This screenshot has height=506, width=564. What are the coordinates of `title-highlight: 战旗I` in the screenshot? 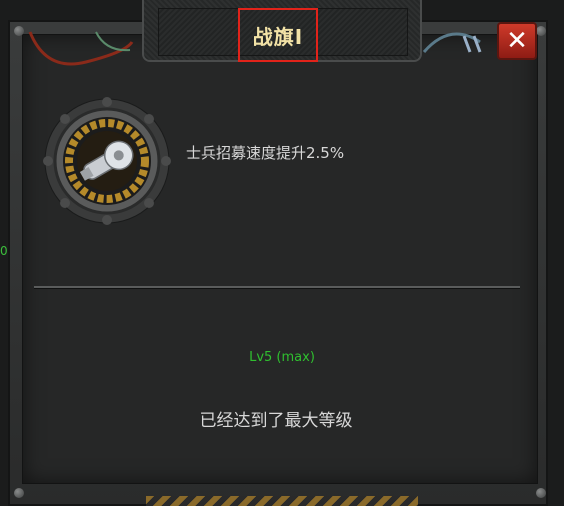 It's located at (278, 35).